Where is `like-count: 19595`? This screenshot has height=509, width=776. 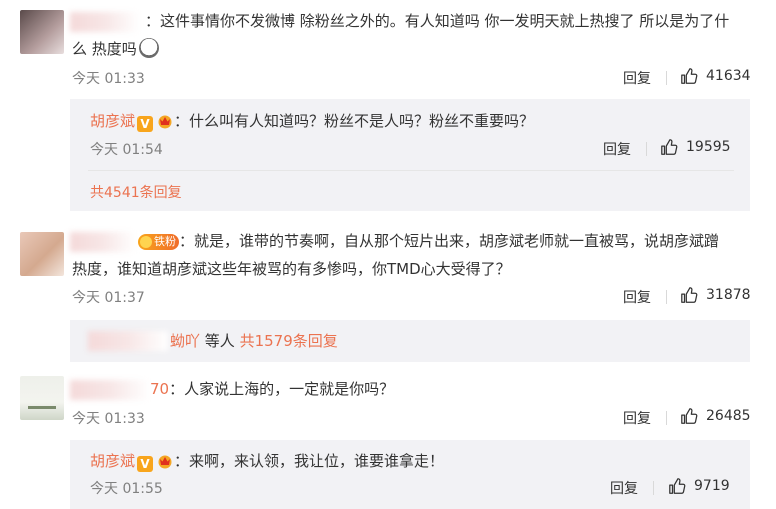
like-count: 19595 is located at coordinates (708, 147).